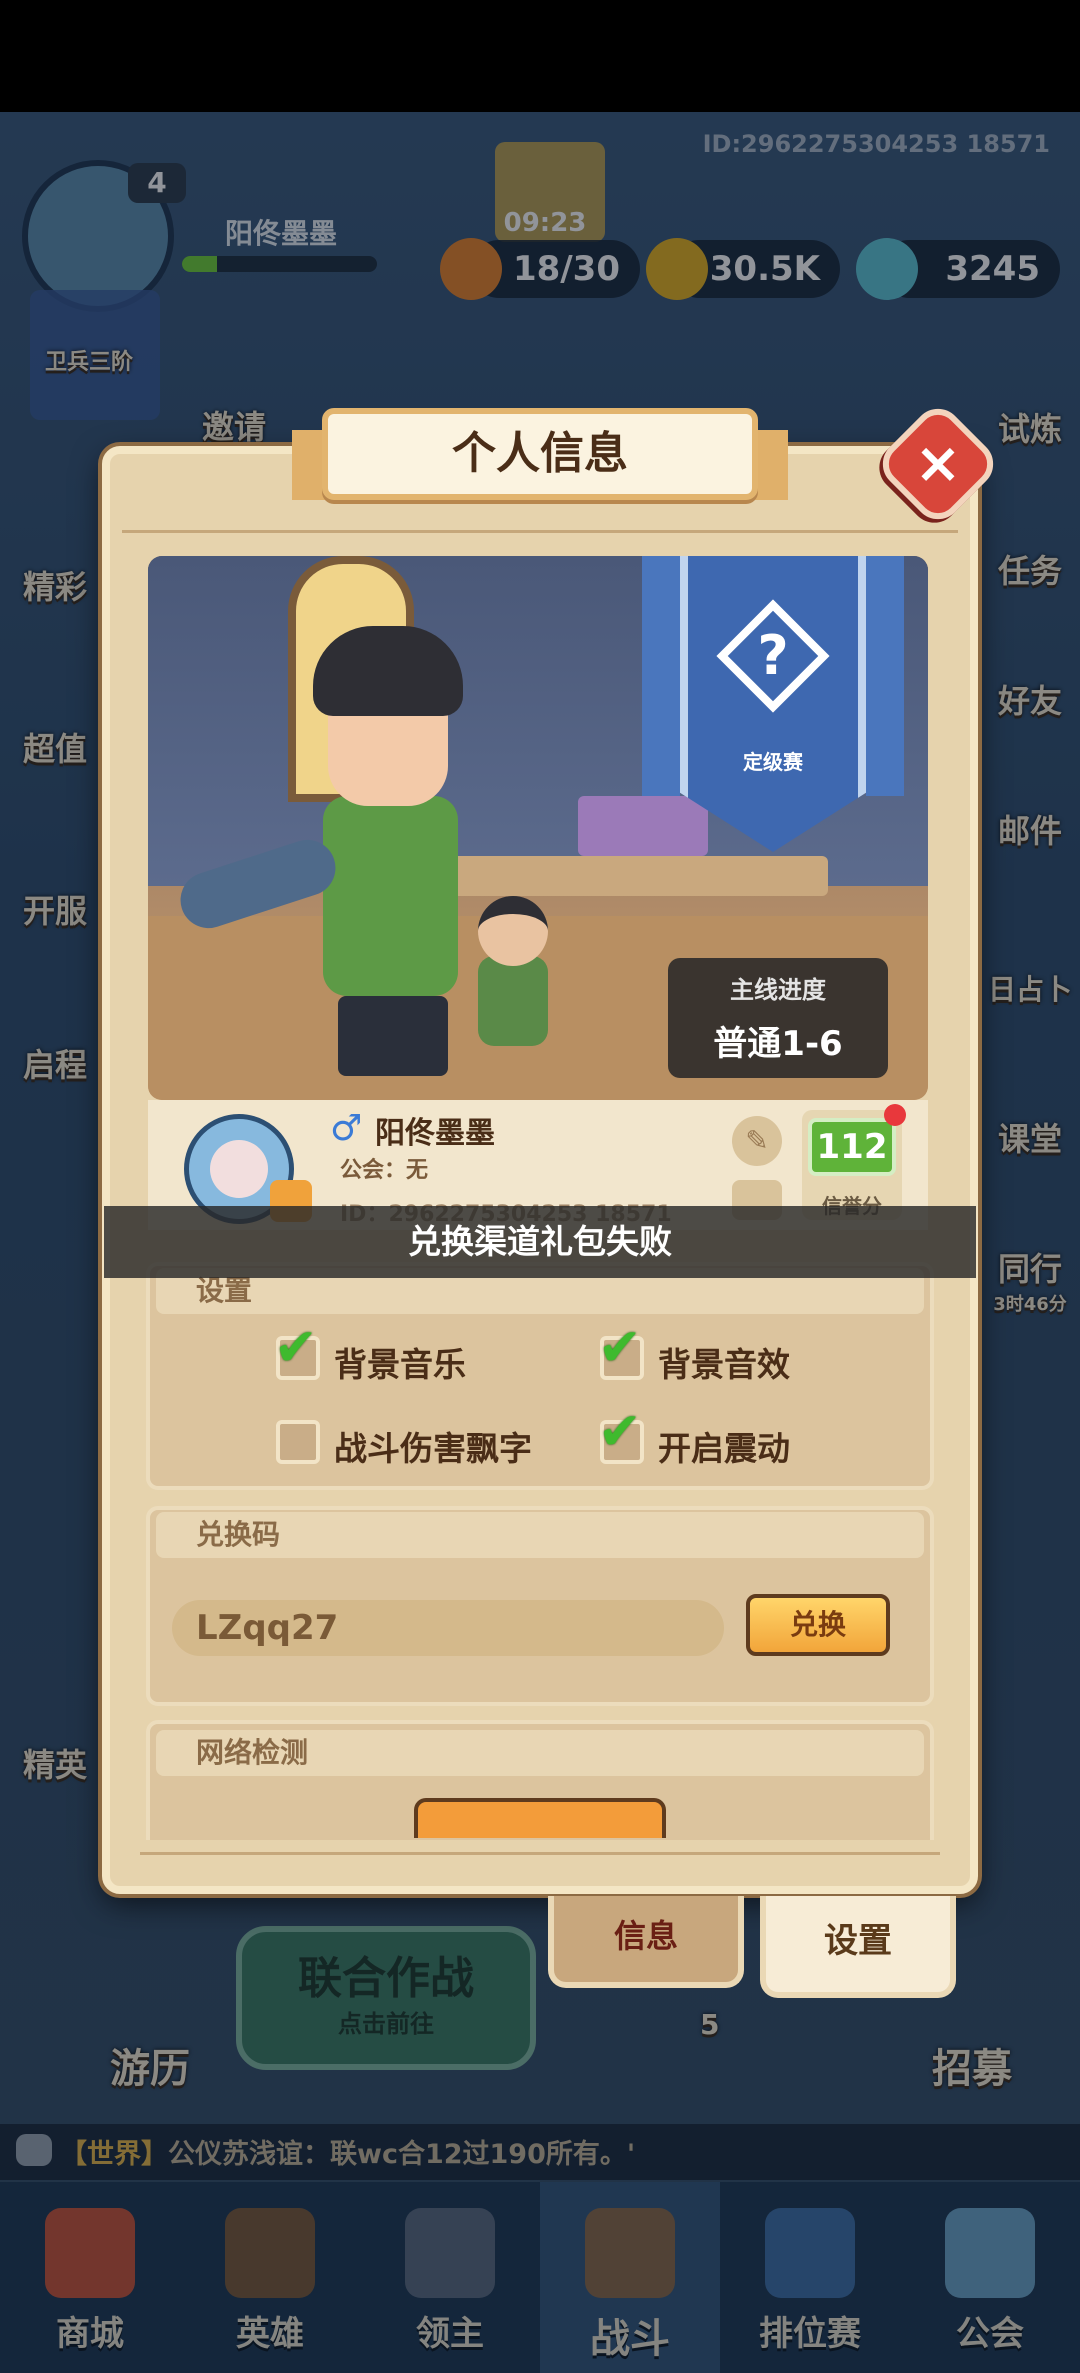  Describe the element at coordinates (400, 1362) in the screenshot. I see `bgm-label: 背景音乐` at that location.